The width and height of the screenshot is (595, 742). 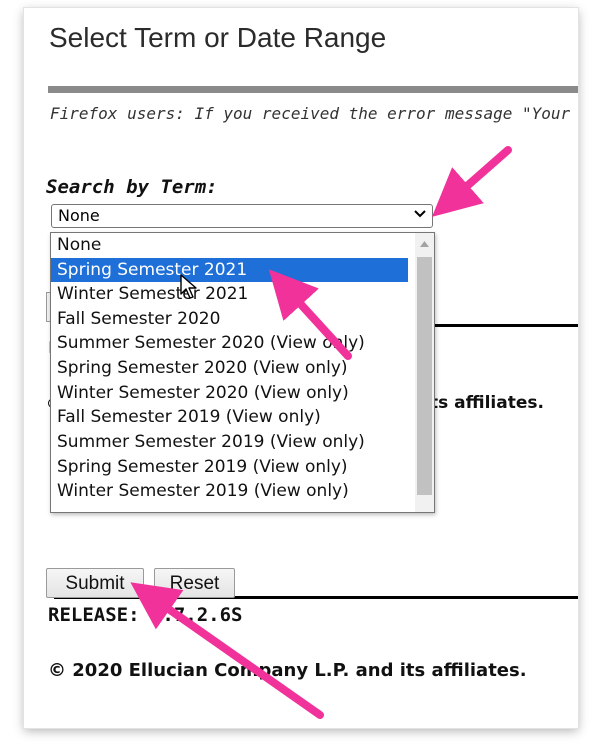 What do you see at coordinates (424, 244) in the screenshot?
I see `scroll-up-arrow-icon` at bounding box center [424, 244].